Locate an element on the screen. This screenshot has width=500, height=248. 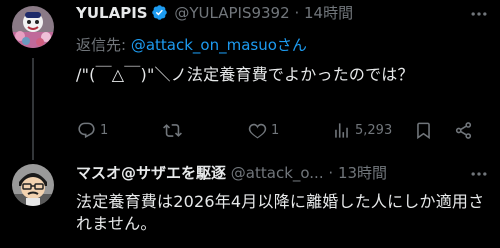
display-name: YULAPIS is located at coordinates (112, 13).